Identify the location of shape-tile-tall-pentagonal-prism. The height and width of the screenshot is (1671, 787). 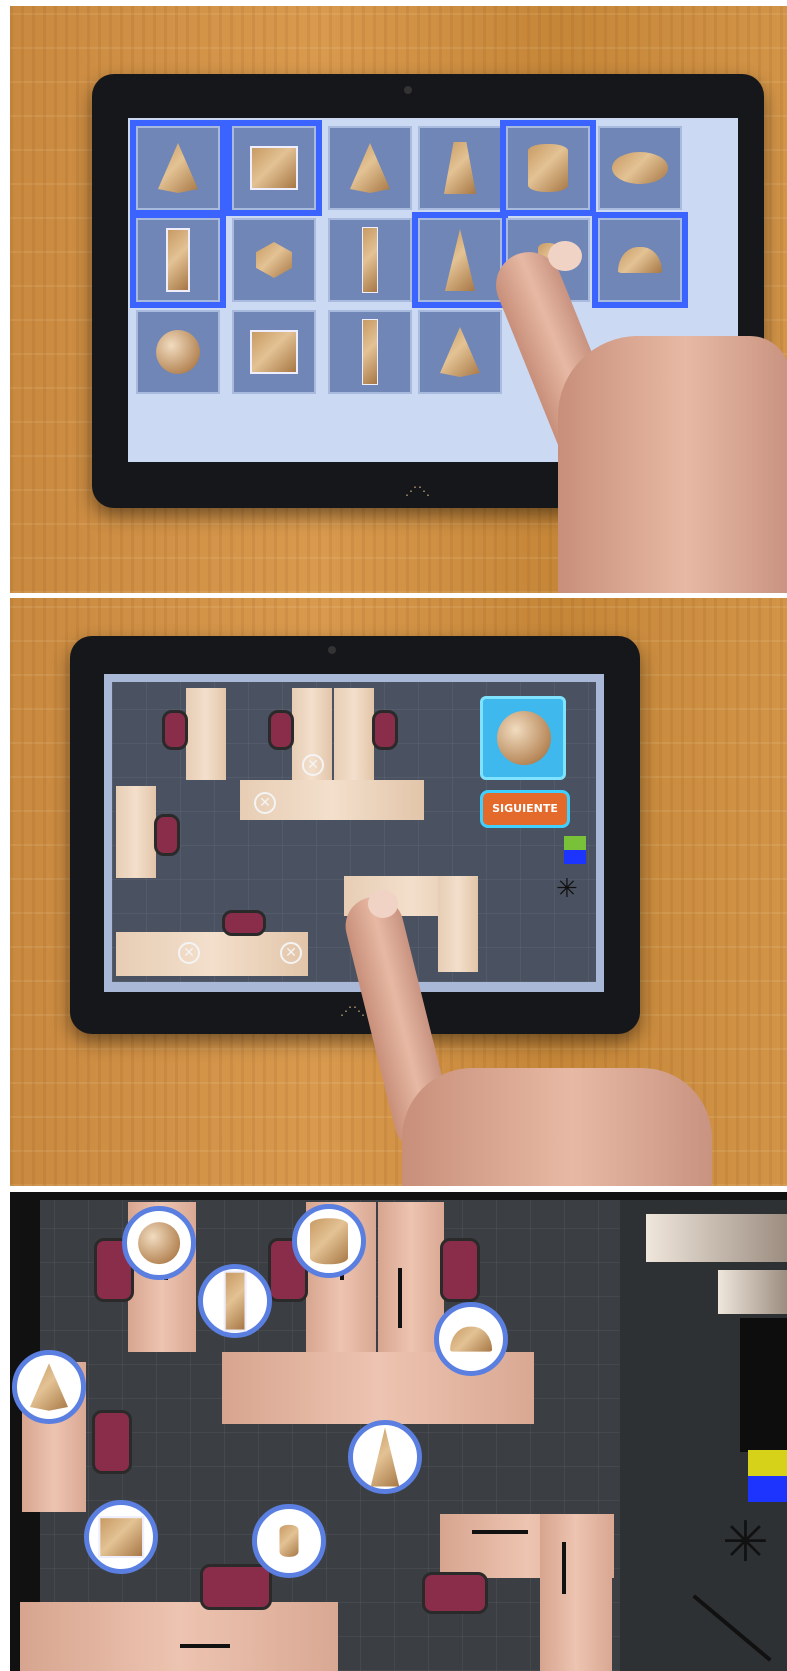
(370, 260).